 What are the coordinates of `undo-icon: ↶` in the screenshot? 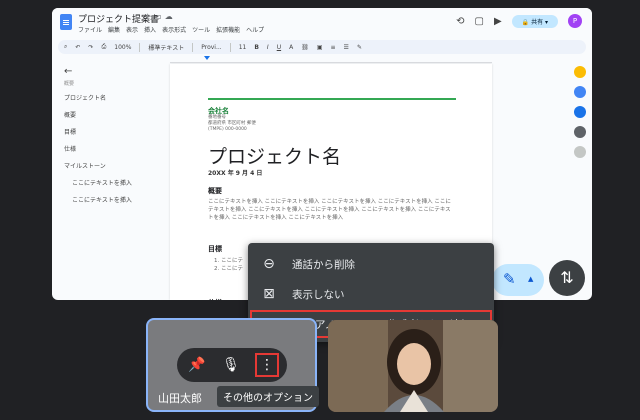 It's located at (77, 47).